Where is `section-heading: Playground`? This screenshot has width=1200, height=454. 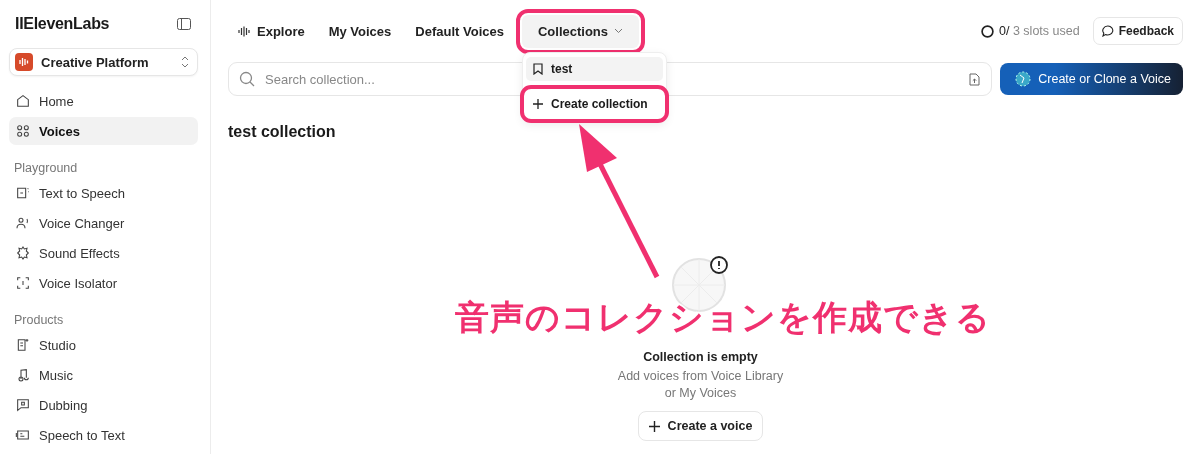
section-heading: Playground is located at coordinates (46, 168).